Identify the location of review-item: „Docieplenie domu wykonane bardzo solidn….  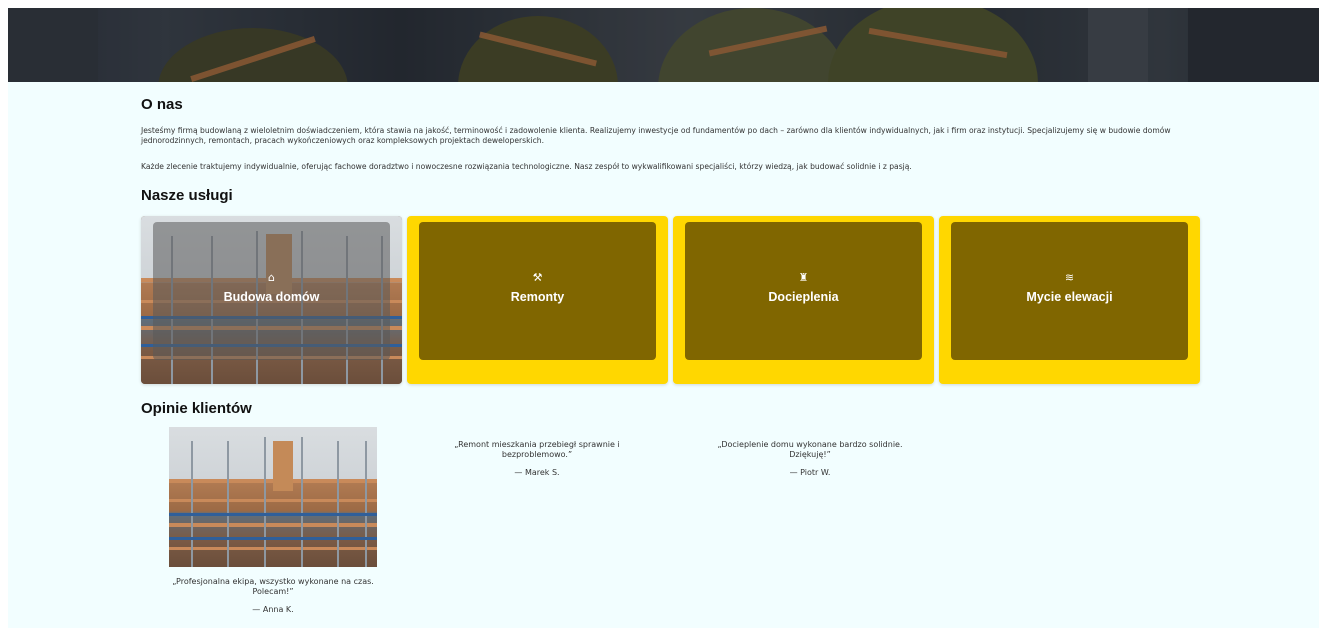
(810, 452).